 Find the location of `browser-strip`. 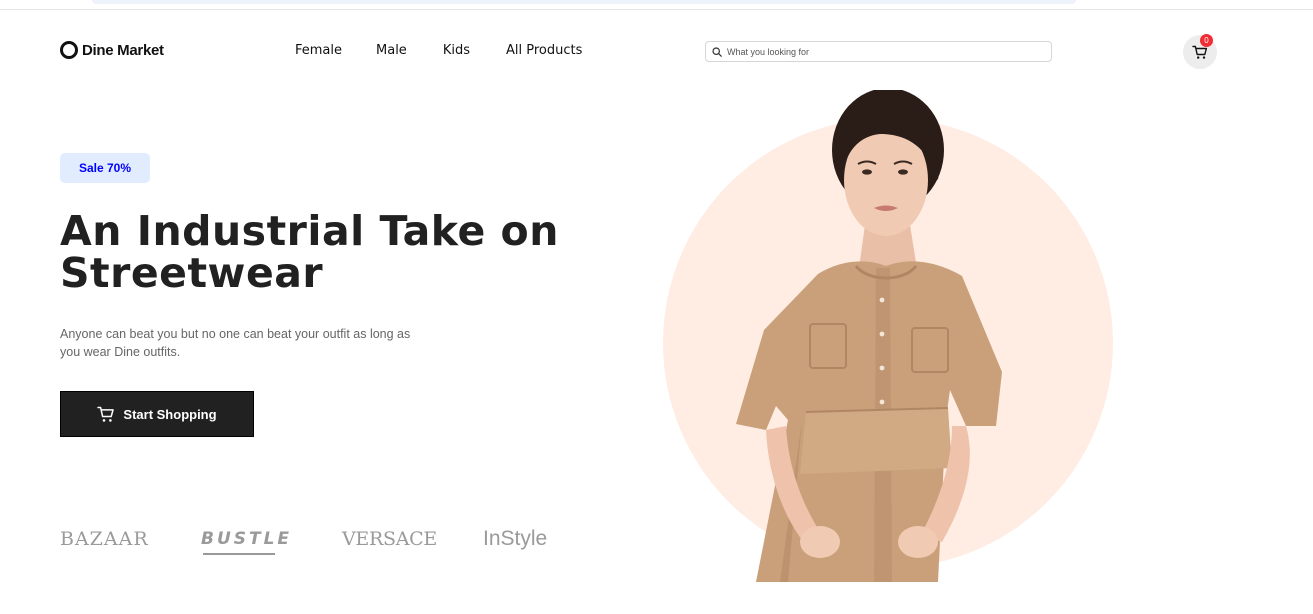

browser-strip is located at coordinates (584, 2).